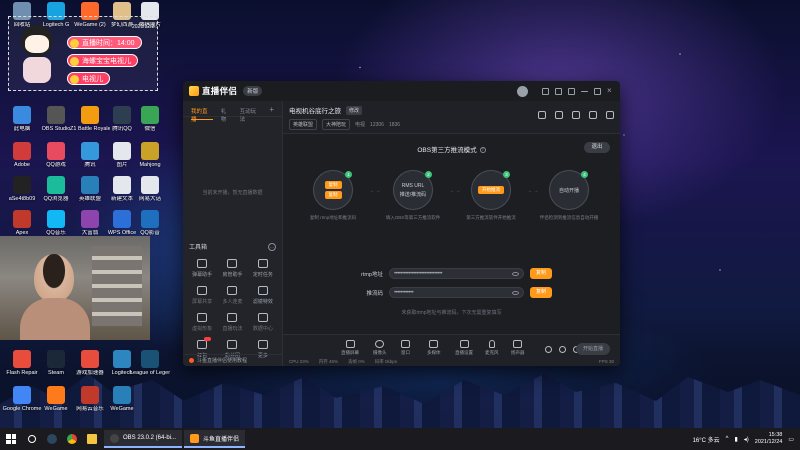 Image resolution: width=800 pixels, height=450 pixels. Describe the element at coordinates (727, 439) in the screenshot. I see `tray-arrow-icon: ^` at that location.